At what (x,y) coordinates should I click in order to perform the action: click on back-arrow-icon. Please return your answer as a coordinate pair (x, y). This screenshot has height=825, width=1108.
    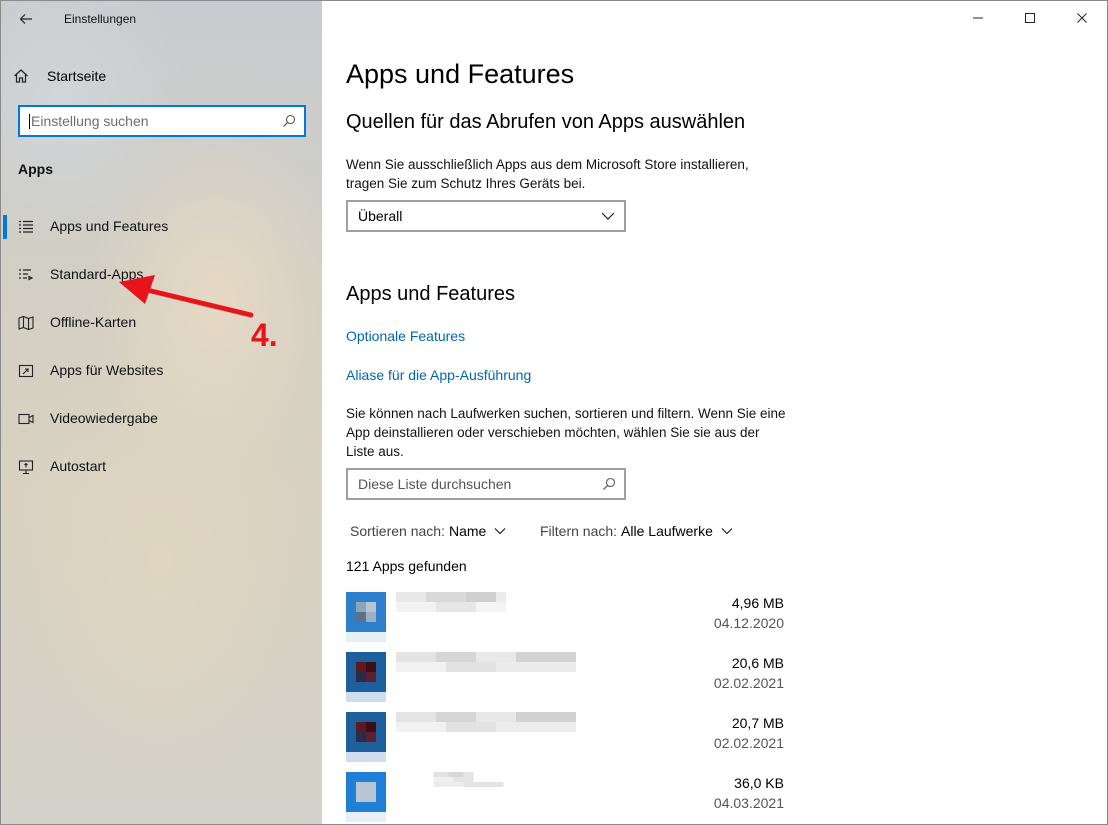
    Looking at the image, I should click on (25, 19).